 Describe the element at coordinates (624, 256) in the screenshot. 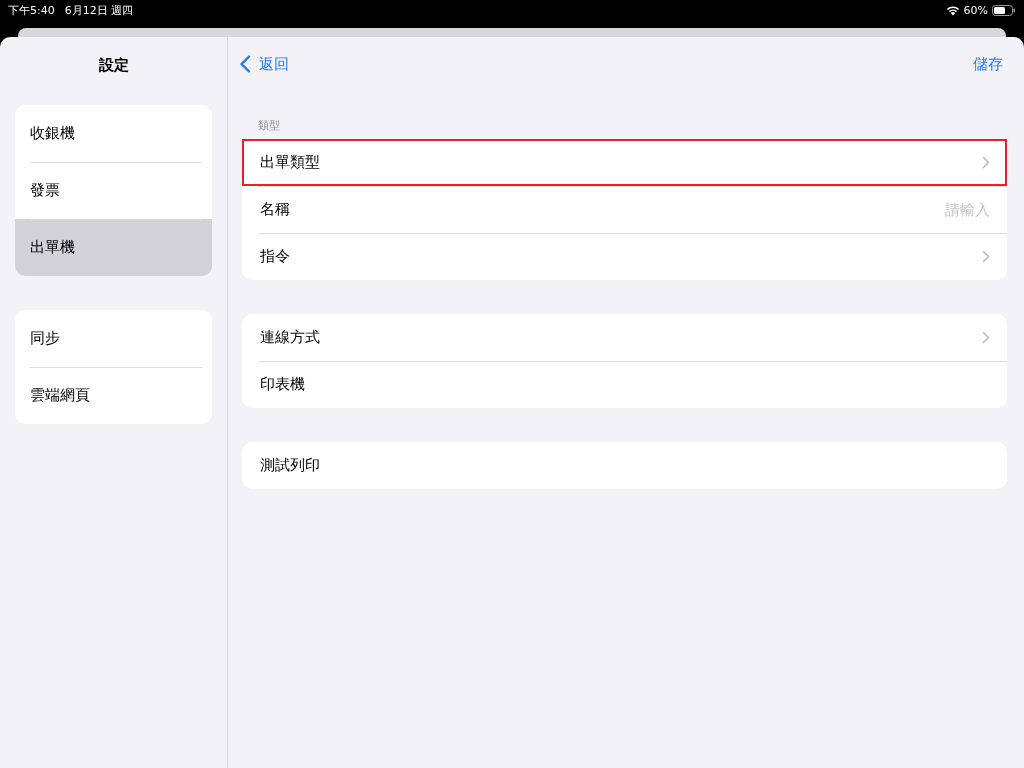

I see `settings-row: 指令` at that location.